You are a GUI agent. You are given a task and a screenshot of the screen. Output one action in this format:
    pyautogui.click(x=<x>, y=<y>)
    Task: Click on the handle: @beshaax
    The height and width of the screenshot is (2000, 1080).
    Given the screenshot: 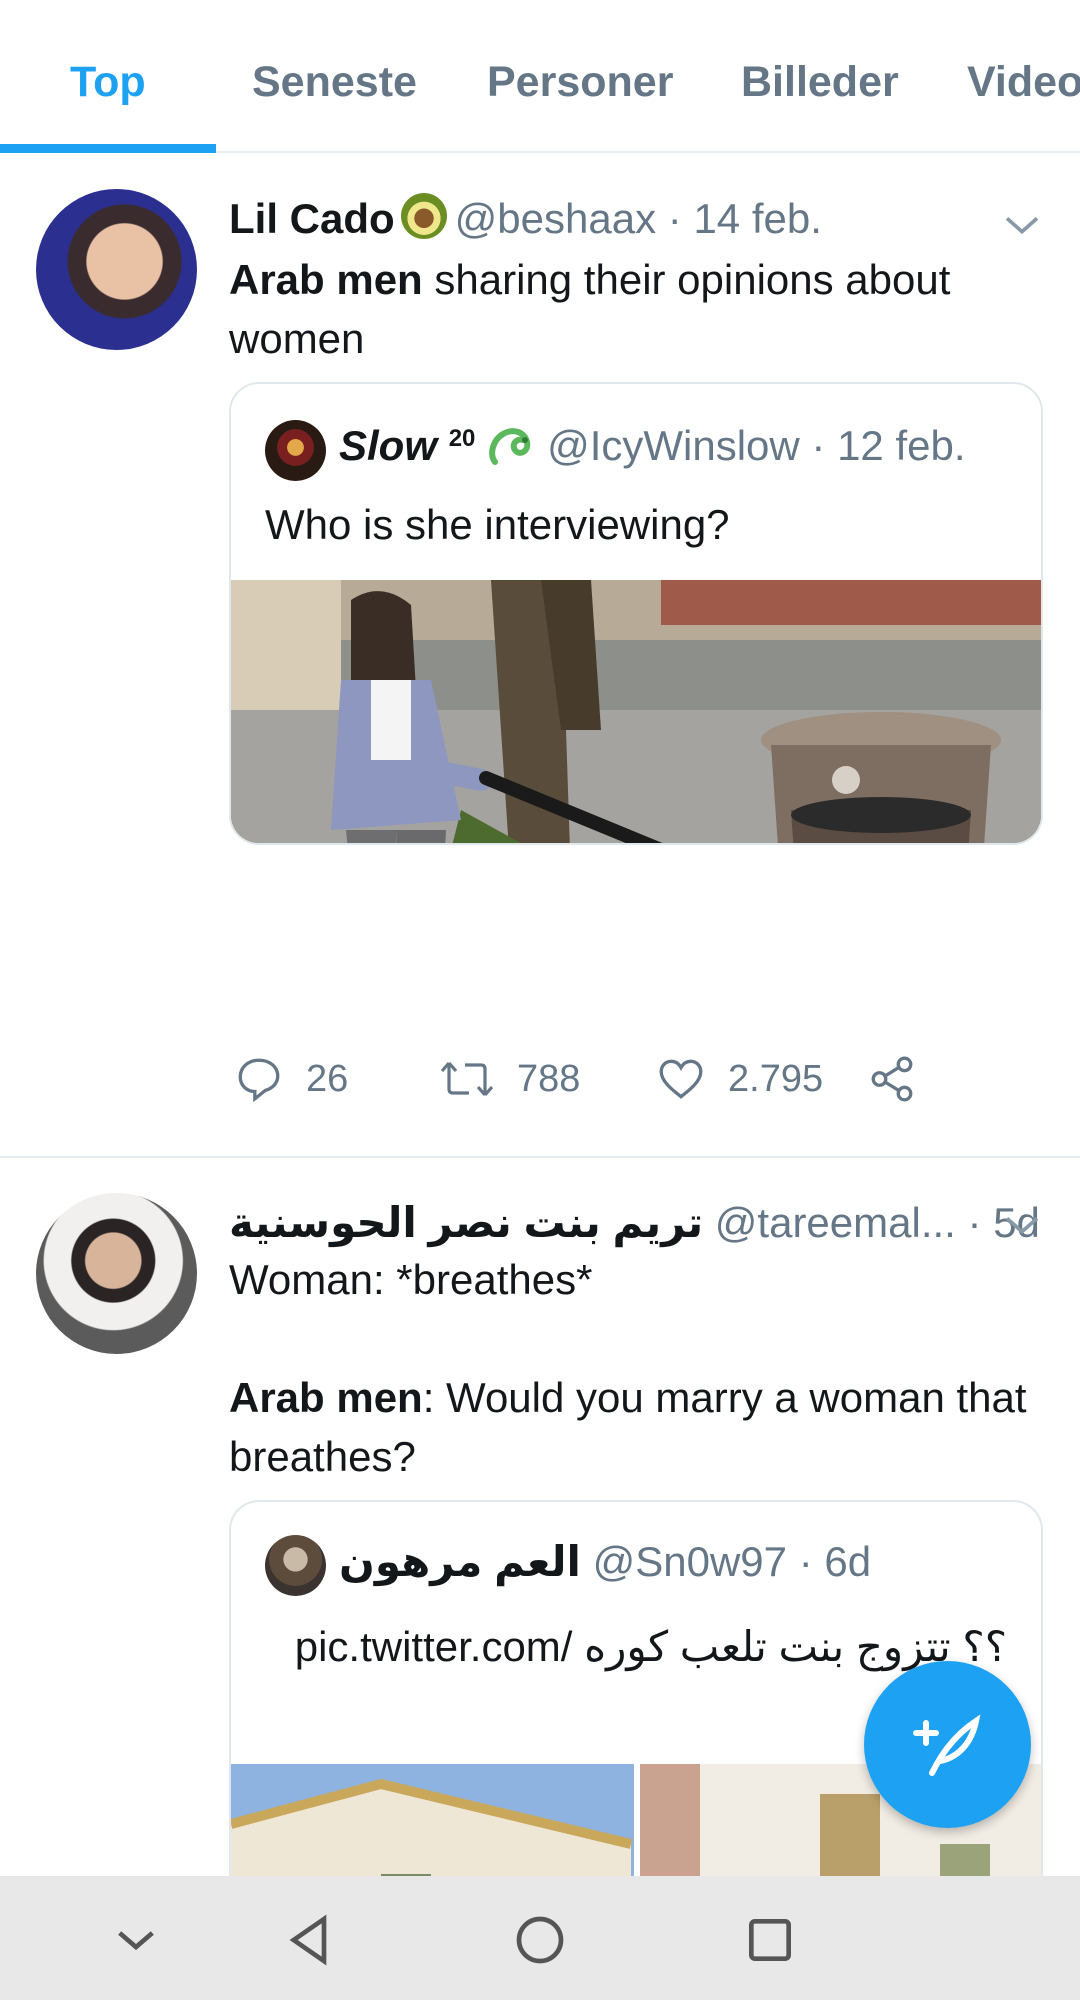 What is the action you would take?
    pyautogui.click(x=555, y=218)
    